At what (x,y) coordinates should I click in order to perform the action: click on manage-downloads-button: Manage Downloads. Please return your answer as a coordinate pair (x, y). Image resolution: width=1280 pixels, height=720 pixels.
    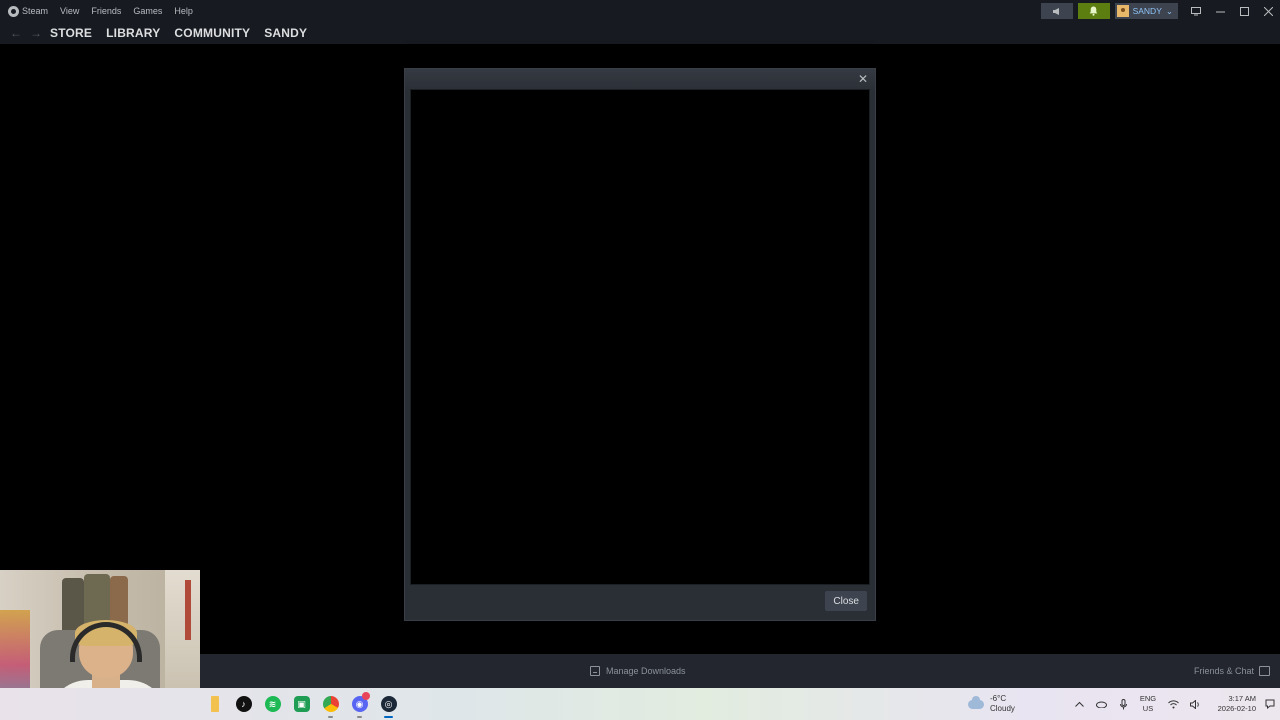
    Looking at the image, I should click on (638, 671).